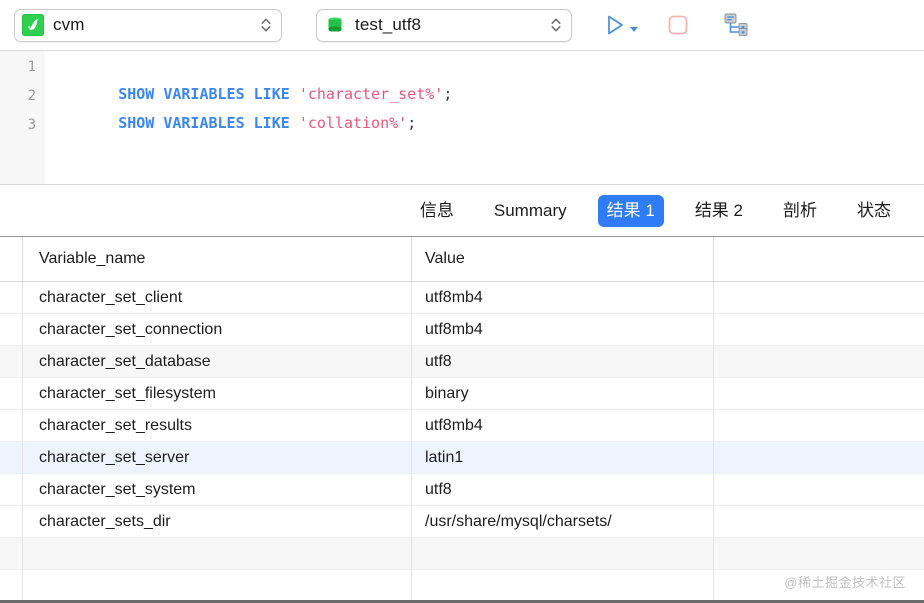 This screenshot has width=924, height=603. I want to click on explain-plan-button, so click(736, 25).